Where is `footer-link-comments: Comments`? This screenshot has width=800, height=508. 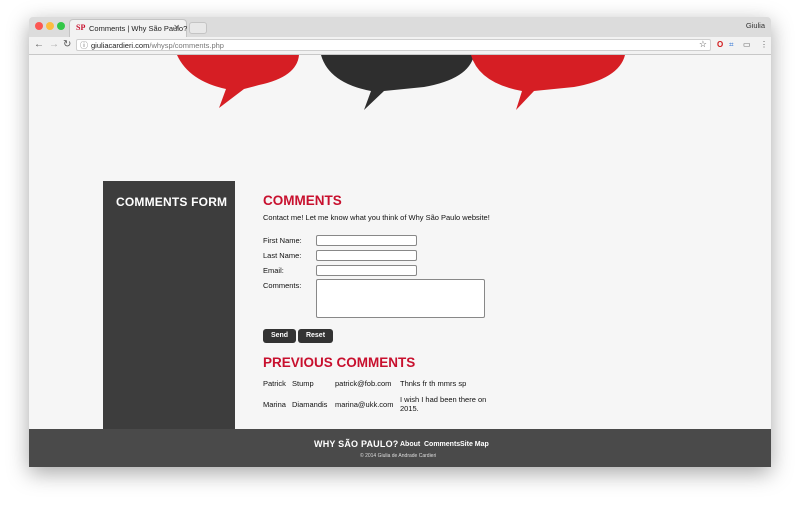 footer-link-comments: Comments is located at coordinates (442, 444).